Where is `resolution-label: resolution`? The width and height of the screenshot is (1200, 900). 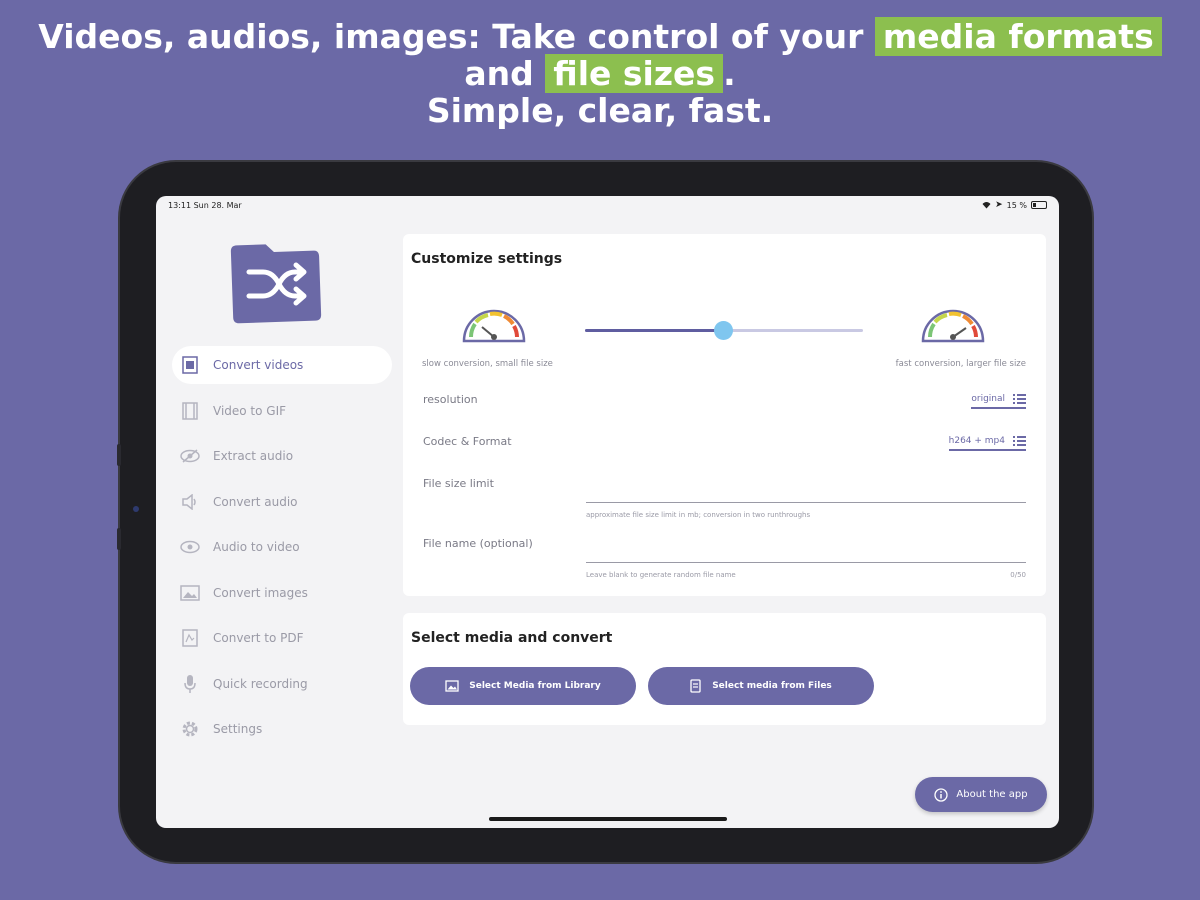 resolution-label: resolution is located at coordinates (450, 399).